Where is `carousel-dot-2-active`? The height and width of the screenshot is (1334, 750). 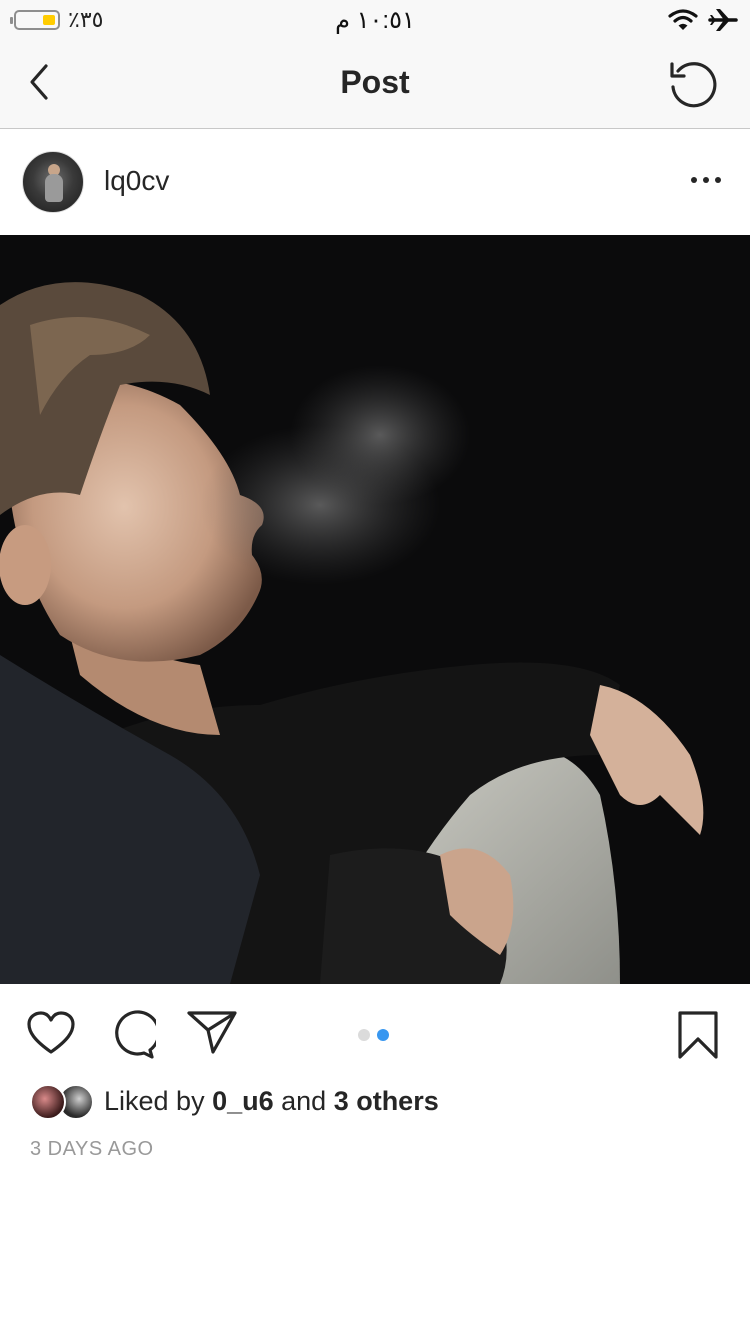
carousel-dot-2-active is located at coordinates (383, 1035).